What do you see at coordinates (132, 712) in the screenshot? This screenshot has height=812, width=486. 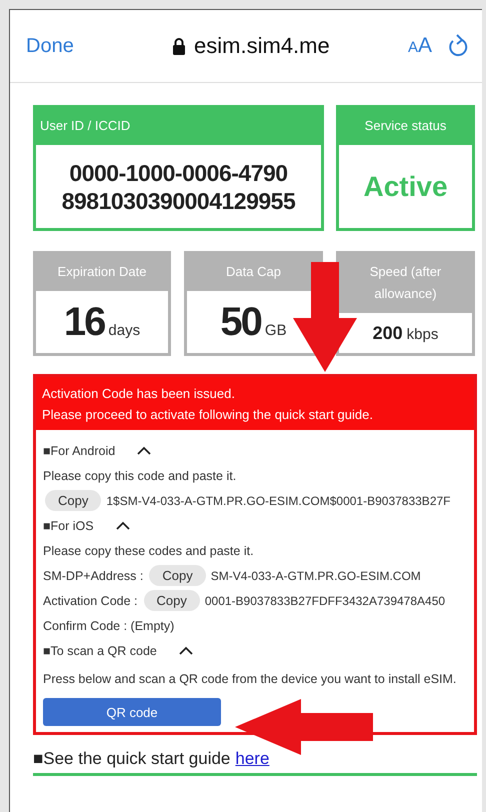 I see `qr-code-button: QR code` at bounding box center [132, 712].